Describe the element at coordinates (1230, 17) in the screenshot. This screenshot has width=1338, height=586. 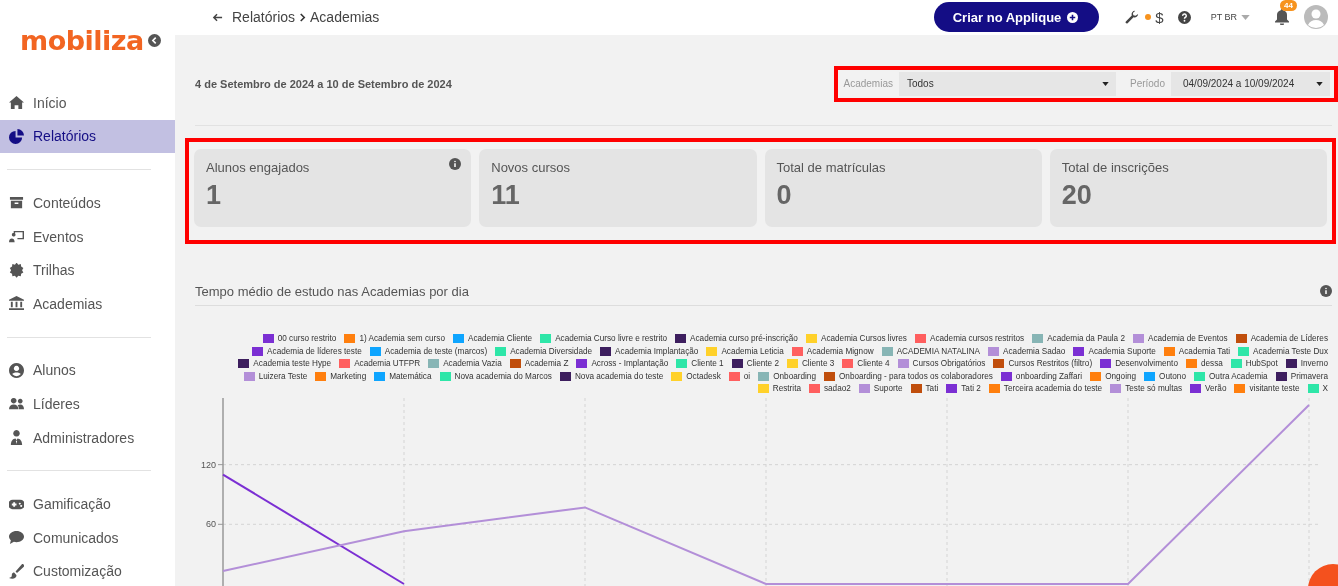
I see `language-selector: PT BR` at that location.